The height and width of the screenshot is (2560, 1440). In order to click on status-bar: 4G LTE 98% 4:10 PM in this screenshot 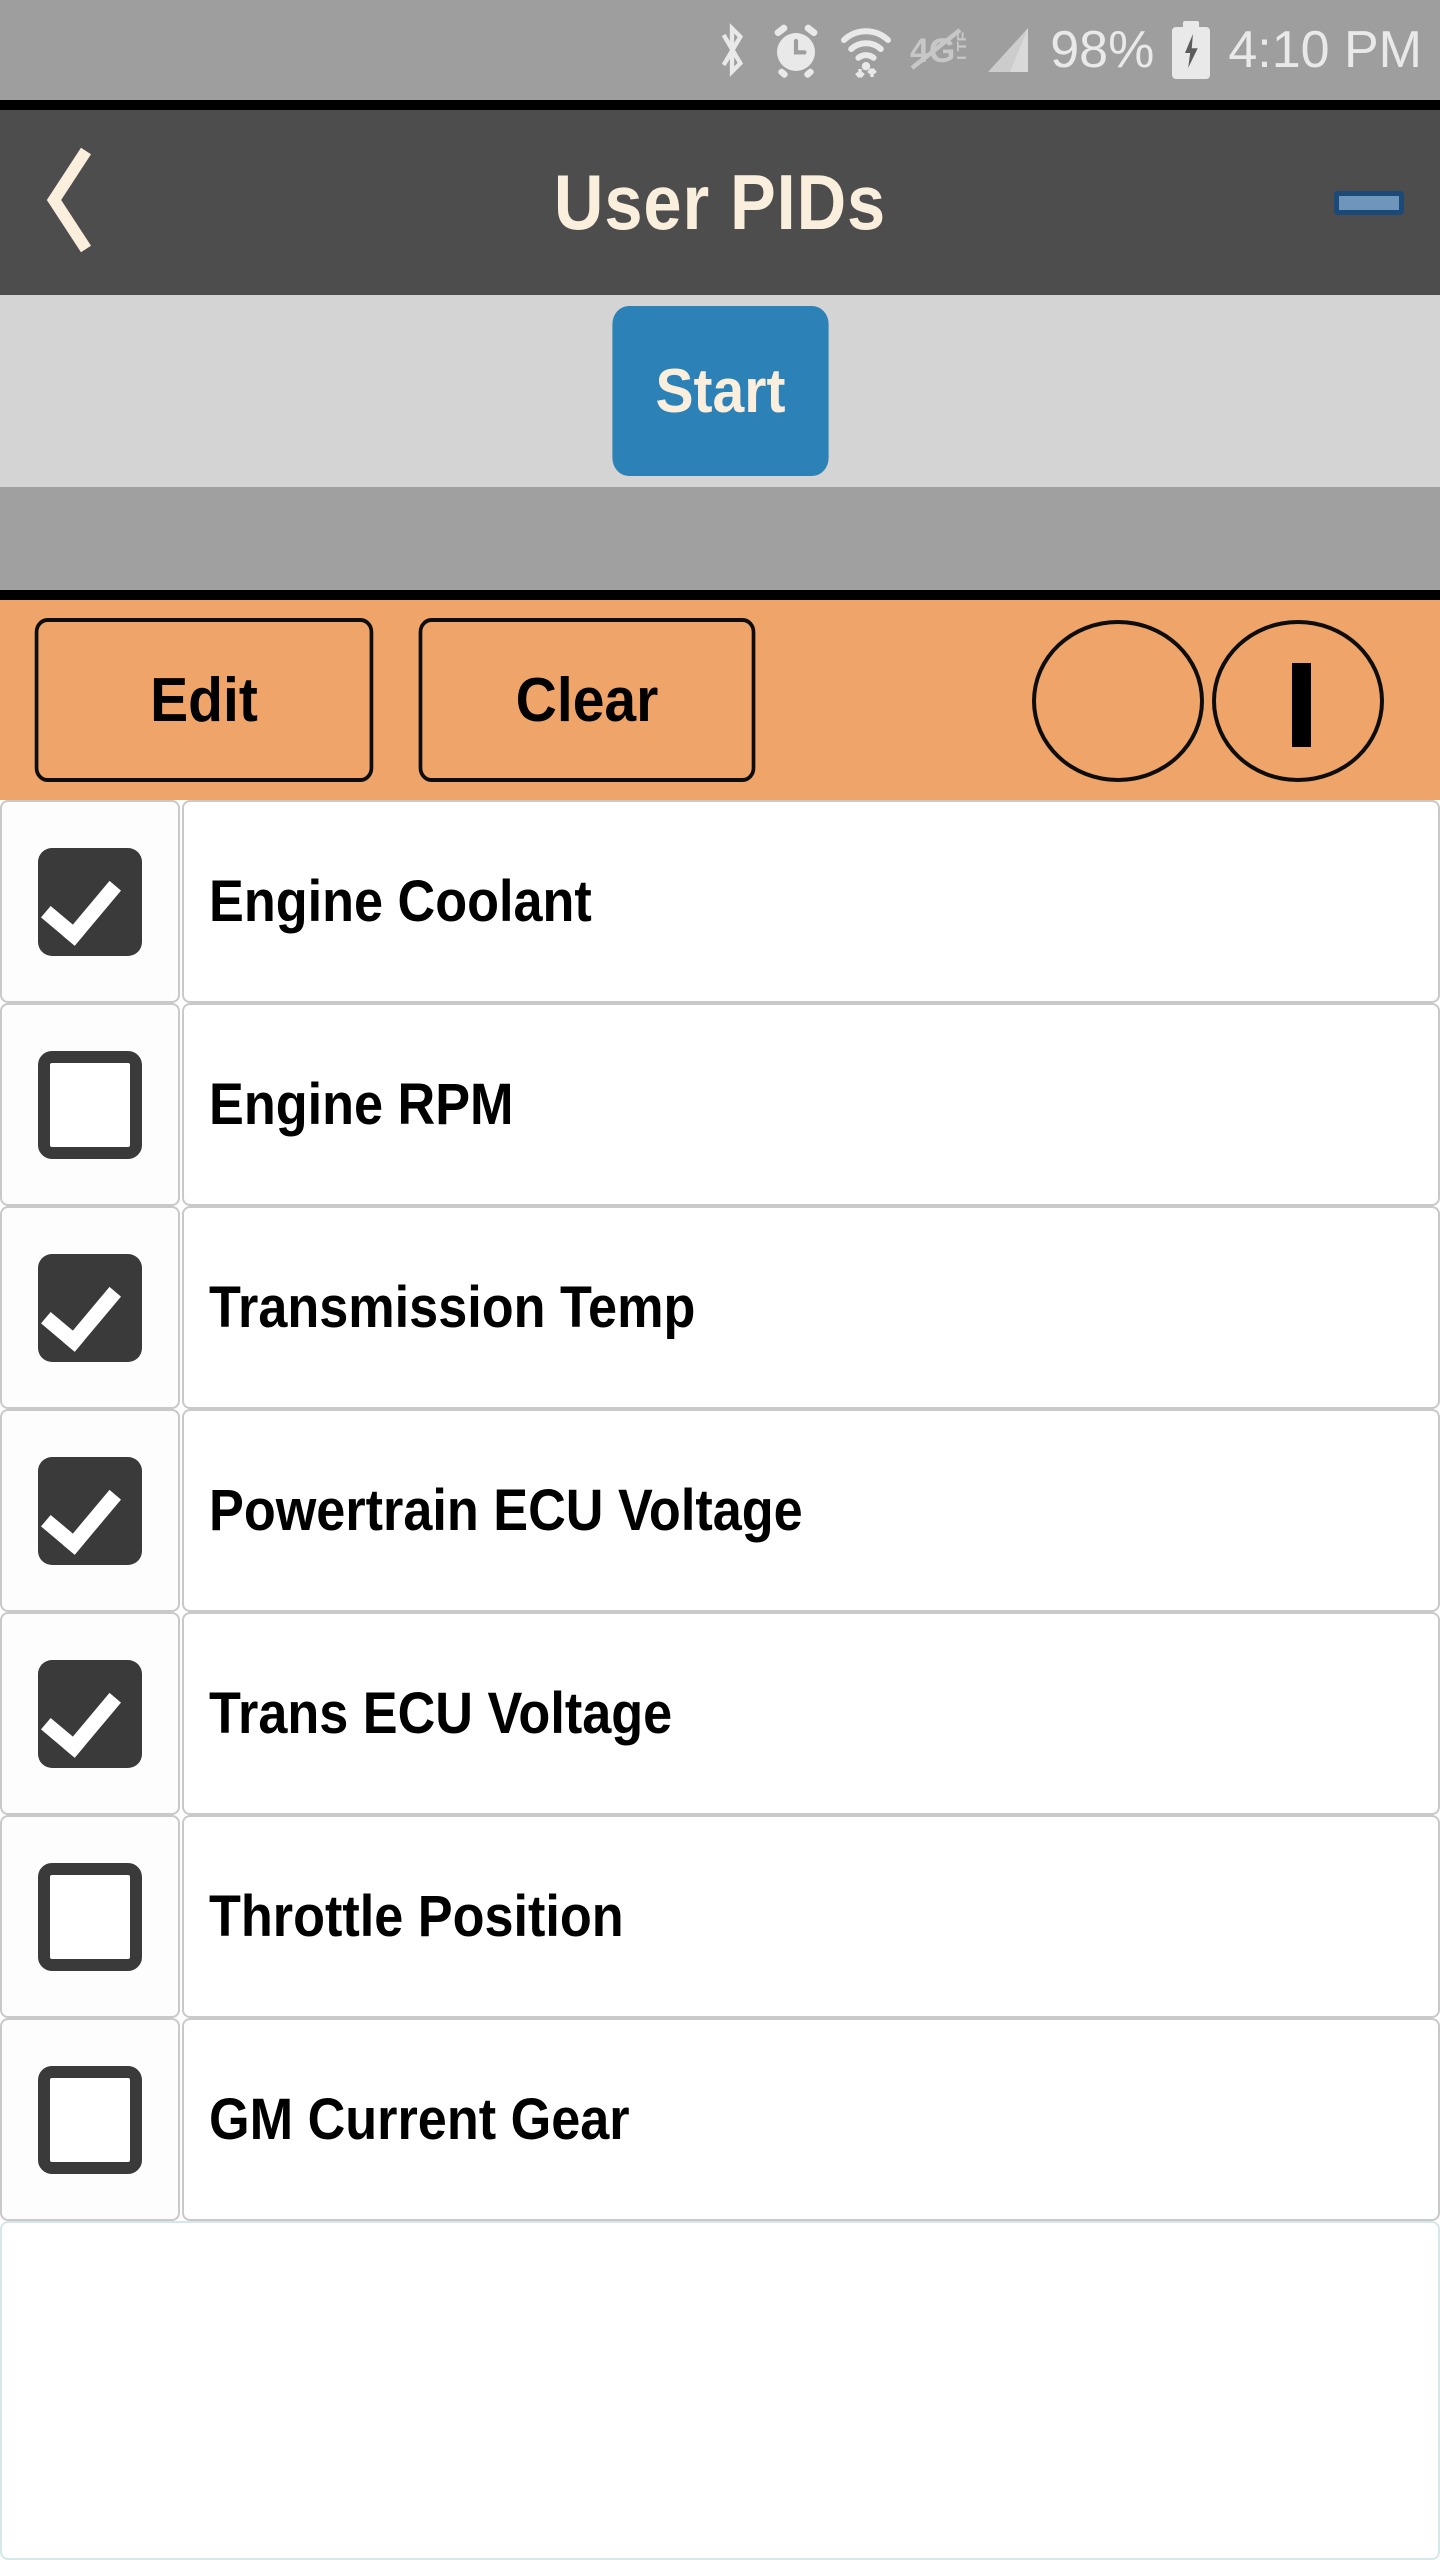, I will do `click(720, 50)`.